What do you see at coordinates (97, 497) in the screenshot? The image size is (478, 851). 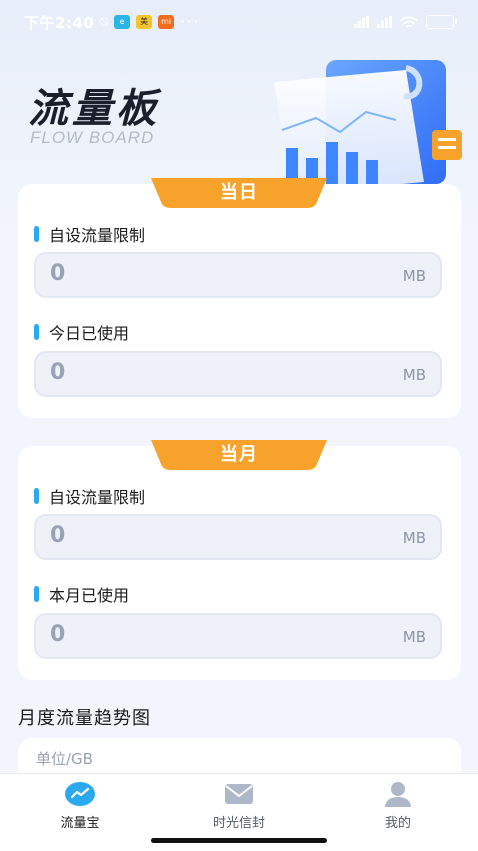 I see `monthly-limit-label-text: 自设流量限制` at bounding box center [97, 497].